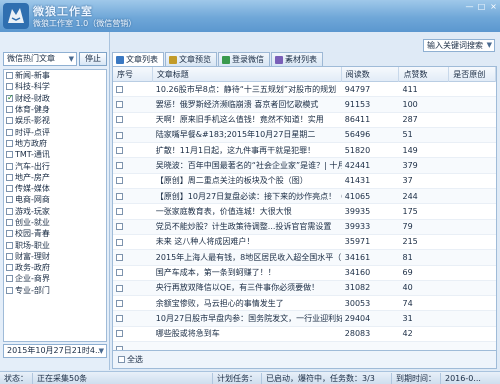 This screenshot has height=384, width=500. What do you see at coordinates (304, 105) in the screenshot?
I see `table-row: 罢惩！俄罗斯经济濒临崩溃 喜京者回忆歌模式 91153 100` at bounding box center [304, 105].